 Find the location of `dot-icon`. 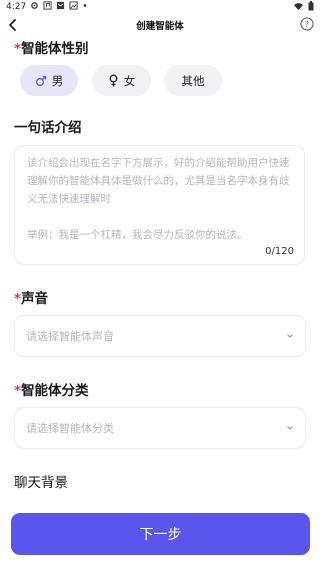

dot-icon is located at coordinates (85, 5).